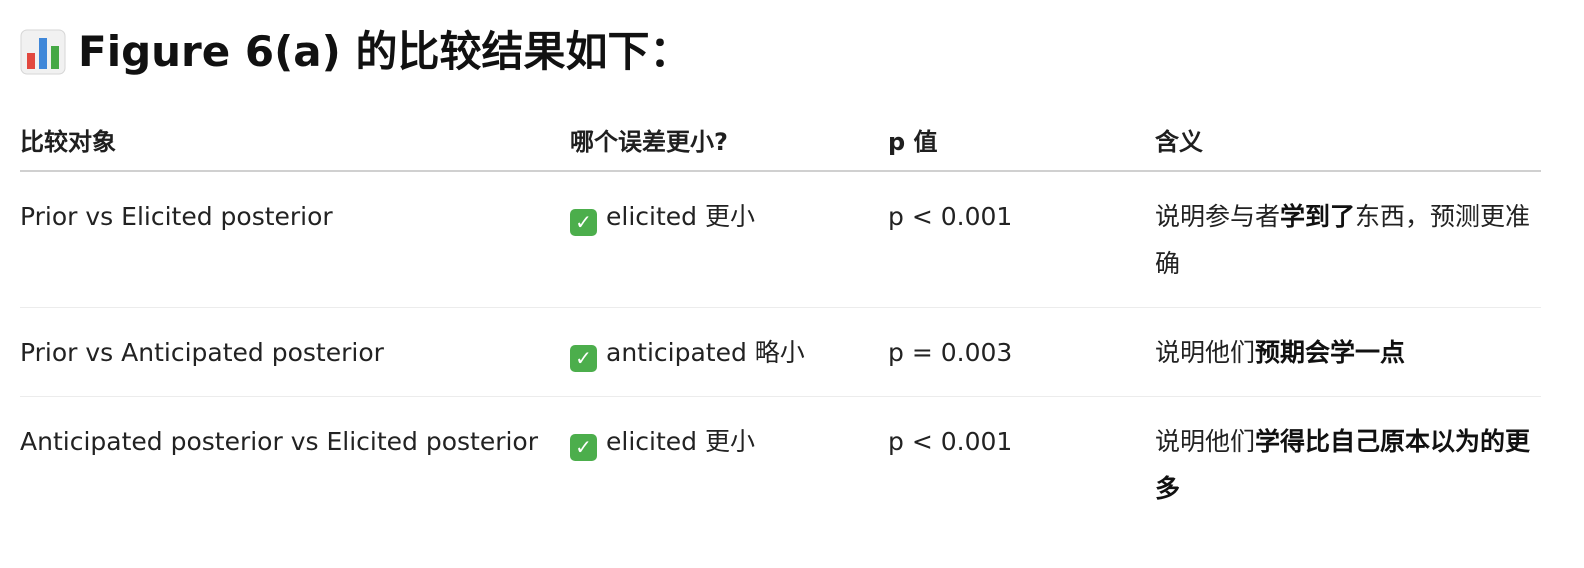 The width and height of the screenshot is (1584, 568). Describe the element at coordinates (295, 352) in the screenshot. I see `cell-comparison: Prior vs Anticipated posterior` at that location.